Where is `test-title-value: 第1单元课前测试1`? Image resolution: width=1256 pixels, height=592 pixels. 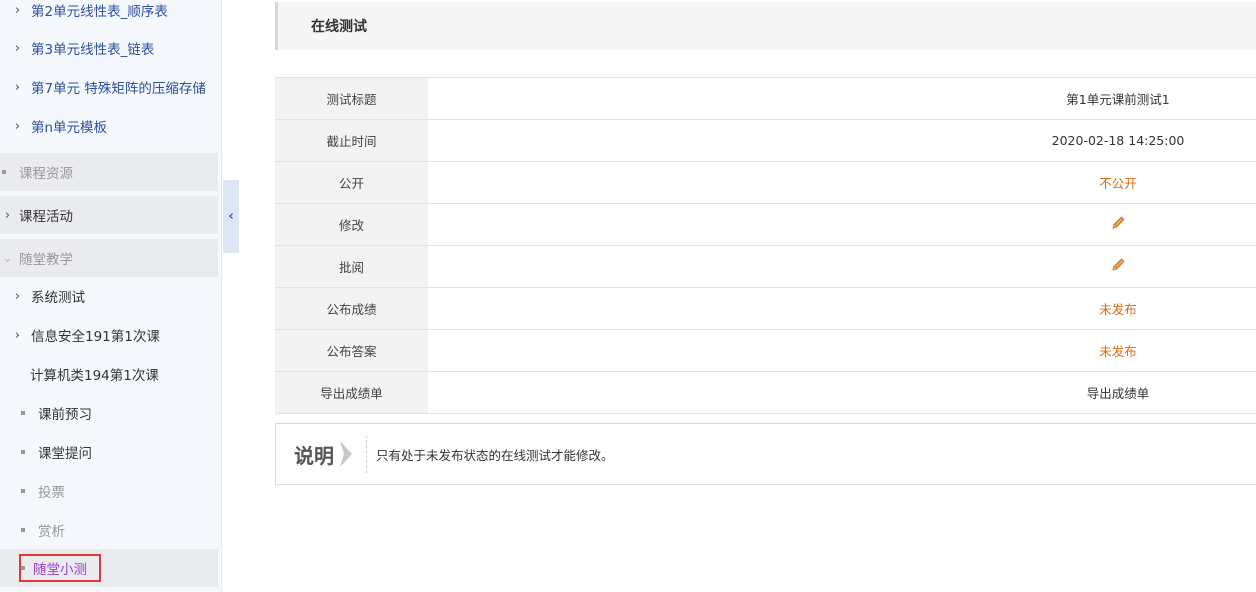
test-title-value: 第1单元课前测试1 is located at coordinates (1118, 99).